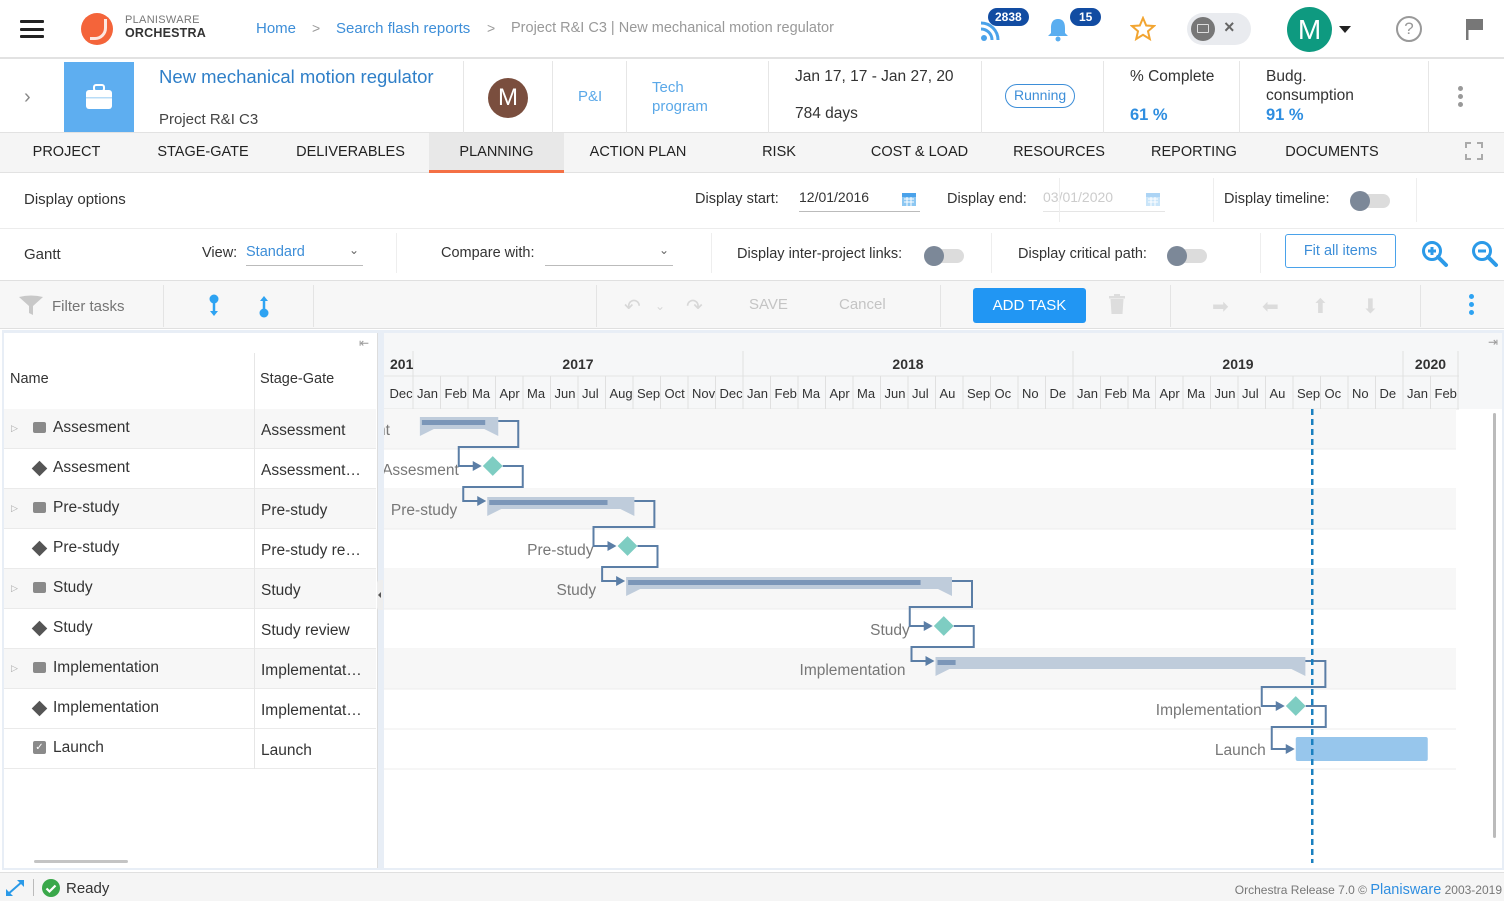  What do you see at coordinates (1149, 115) in the screenshot?
I see `complete-value: 61 %` at bounding box center [1149, 115].